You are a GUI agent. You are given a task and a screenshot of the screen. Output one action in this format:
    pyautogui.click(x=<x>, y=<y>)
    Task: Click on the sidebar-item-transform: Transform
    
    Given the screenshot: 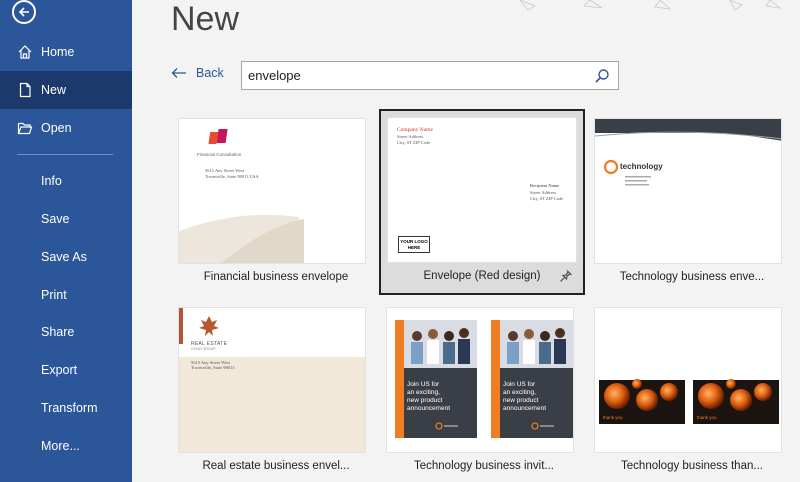 What is the action you would take?
    pyautogui.click(x=66, y=408)
    